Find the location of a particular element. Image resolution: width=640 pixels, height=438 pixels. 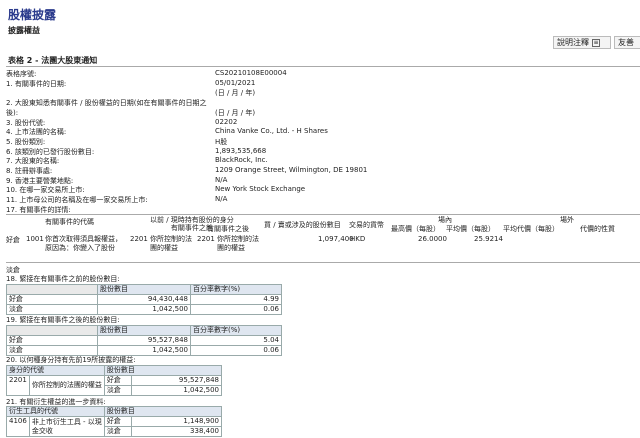

q18-title: 18. 緊接在有關事件之前的股份數目: is located at coordinates (63, 279).